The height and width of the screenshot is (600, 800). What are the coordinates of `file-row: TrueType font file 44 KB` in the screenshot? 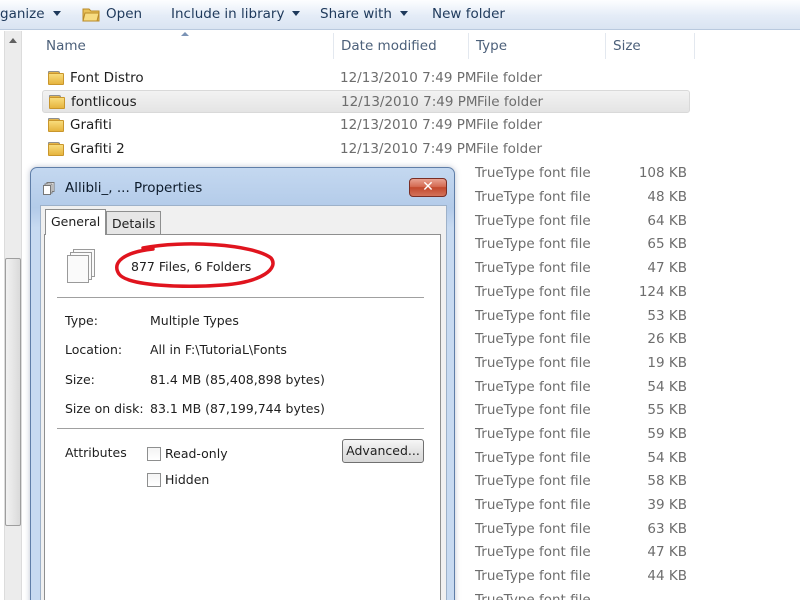 It's located at (581, 576).